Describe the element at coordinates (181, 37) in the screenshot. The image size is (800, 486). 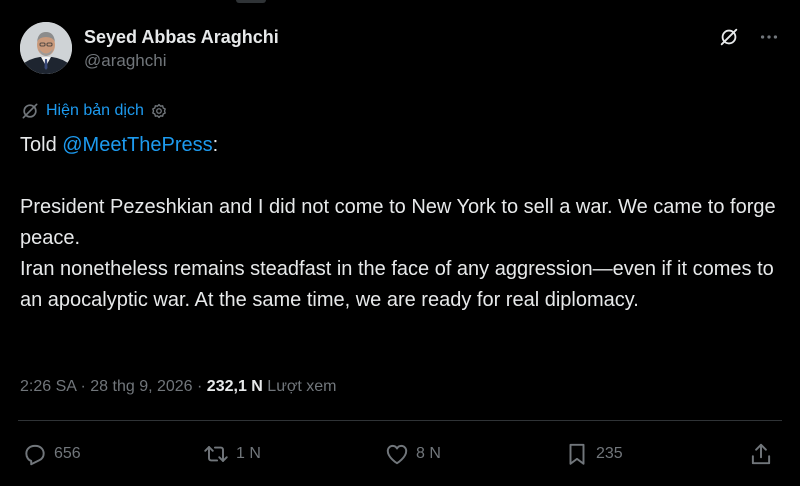
I see `author-display-name: Seyed Abbas Araghchi` at that location.